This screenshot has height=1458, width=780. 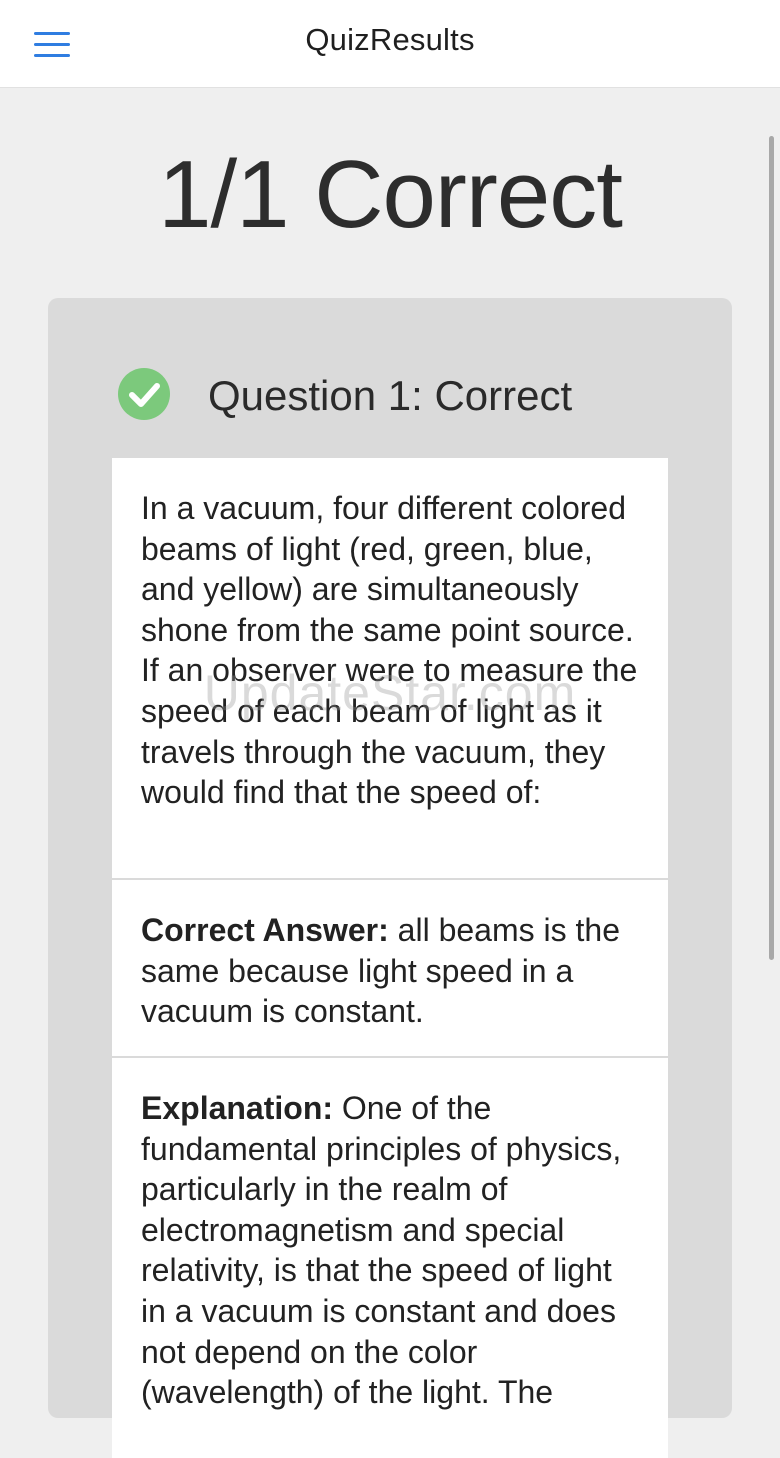 What do you see at coordinates (390, 395) in the screenshot?
I see `question-status-title: Question 1: Correct` at bounding box center [390, 395].